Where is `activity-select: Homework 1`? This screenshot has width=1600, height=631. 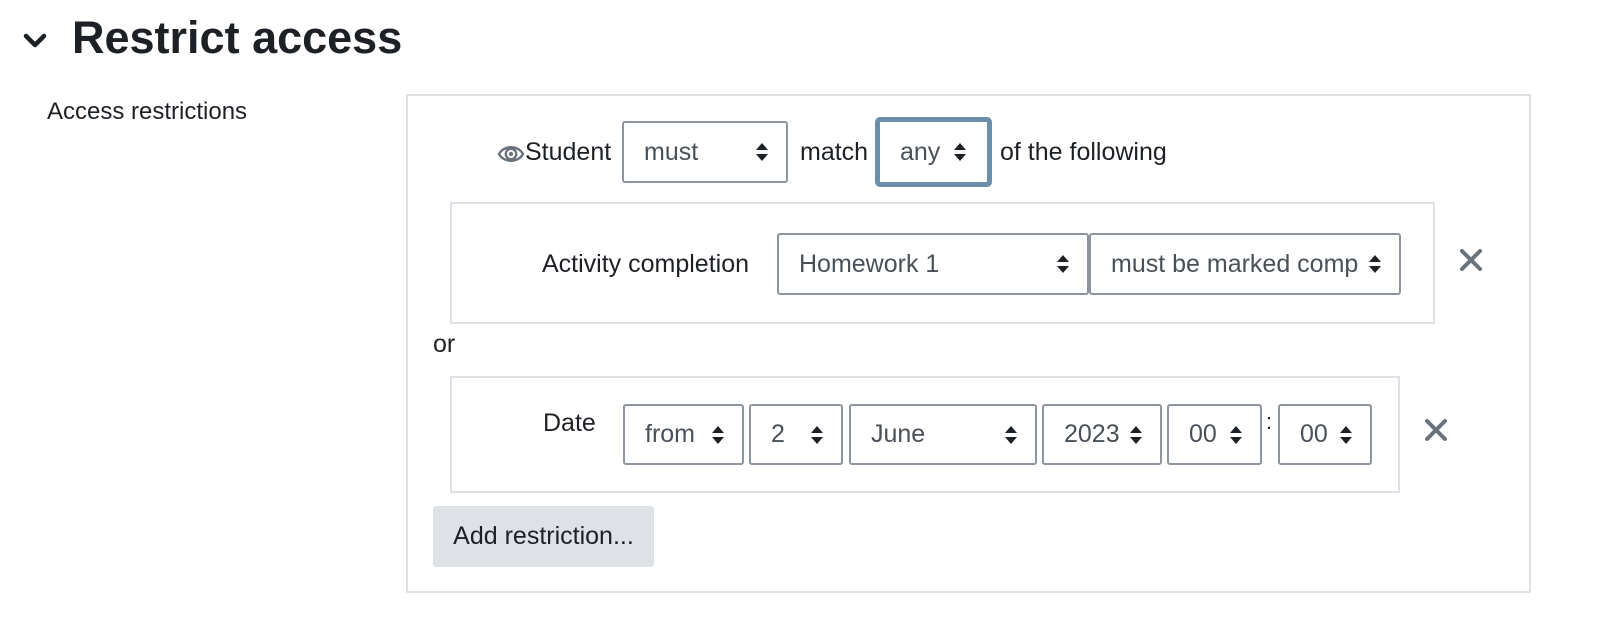 activity-select: Homework 1 is located at coordinates (933, 264).